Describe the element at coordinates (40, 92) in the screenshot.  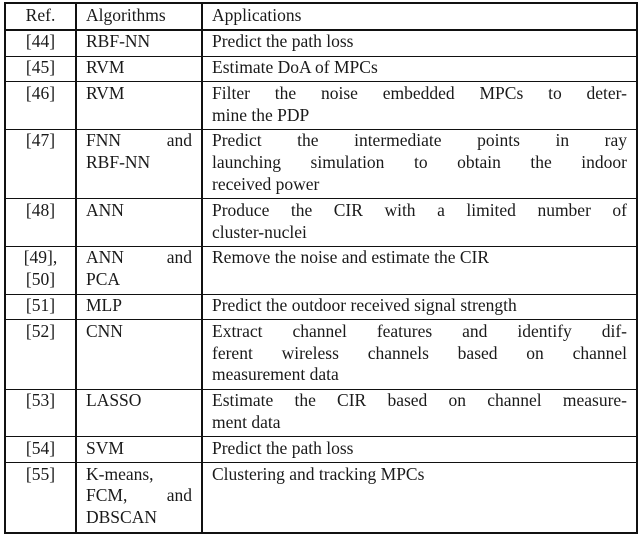
I see `ref-line: [46]` at that location.